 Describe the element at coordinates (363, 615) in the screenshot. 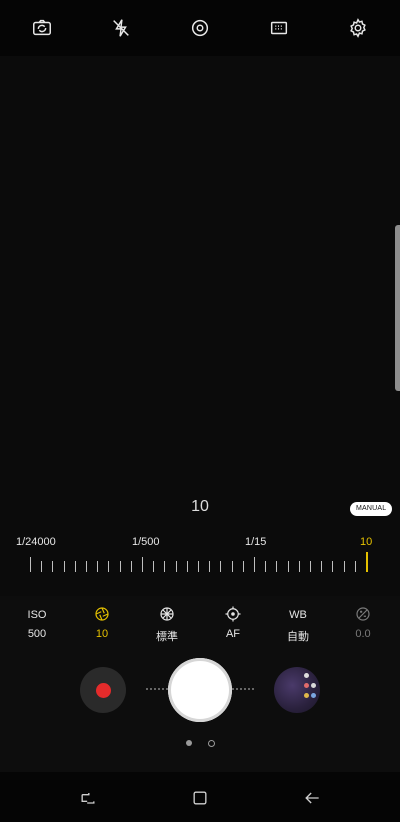

I see `exposure-icon` at that location.